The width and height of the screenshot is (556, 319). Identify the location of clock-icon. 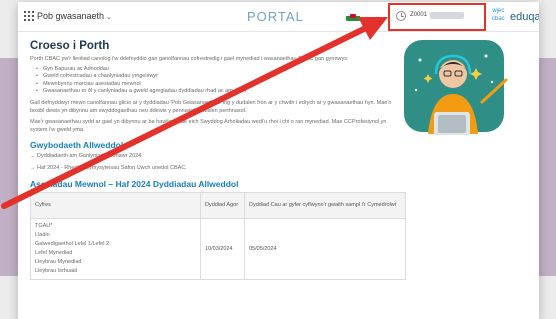
(401, 16).